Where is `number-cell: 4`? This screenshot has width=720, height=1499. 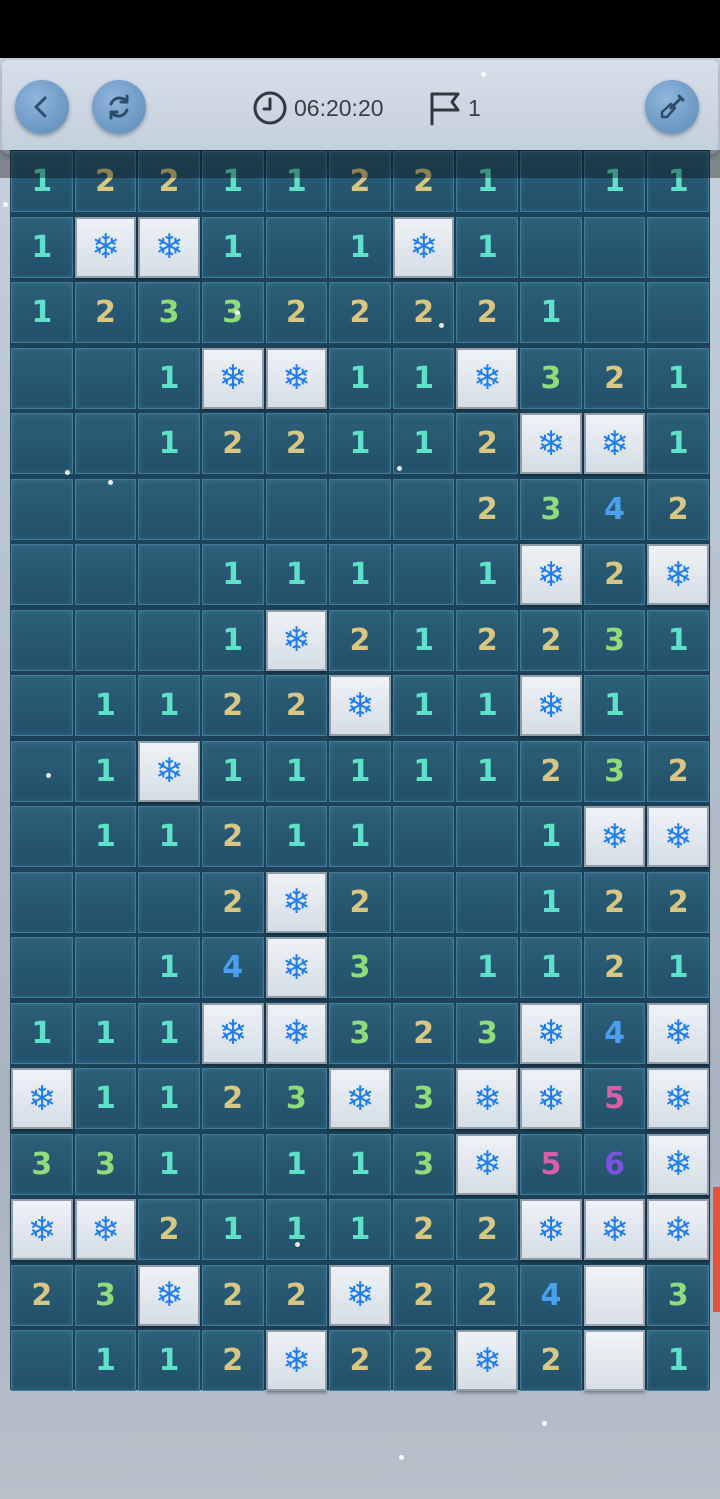
number-cell: 4 is located at coordinates (551, 1295).